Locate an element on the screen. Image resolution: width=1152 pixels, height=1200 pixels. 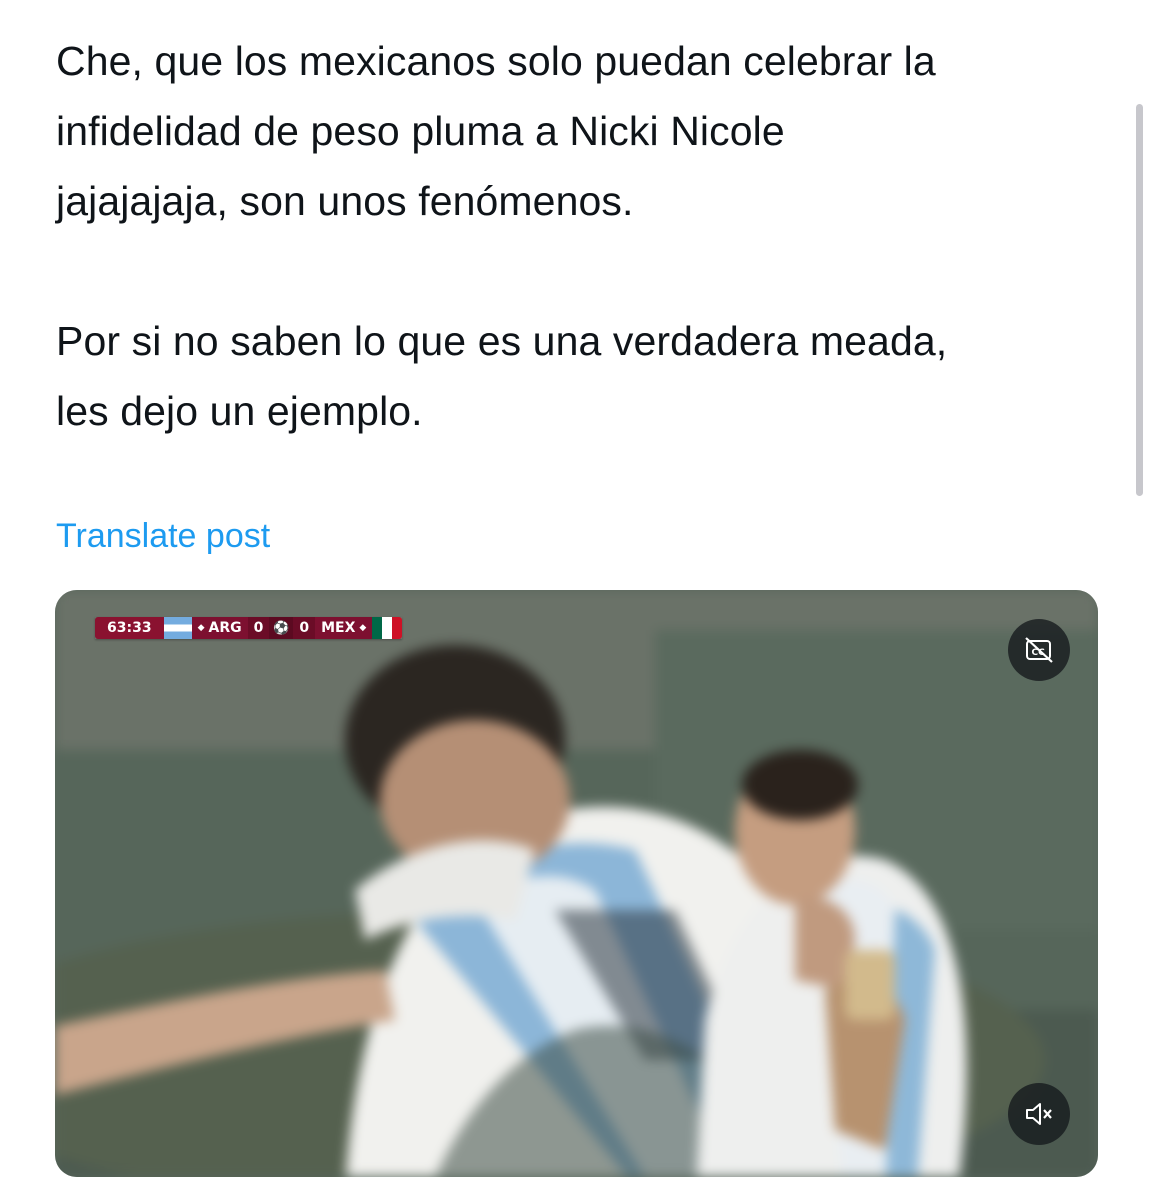
scrollbar is located at coordinates (1139, 300).